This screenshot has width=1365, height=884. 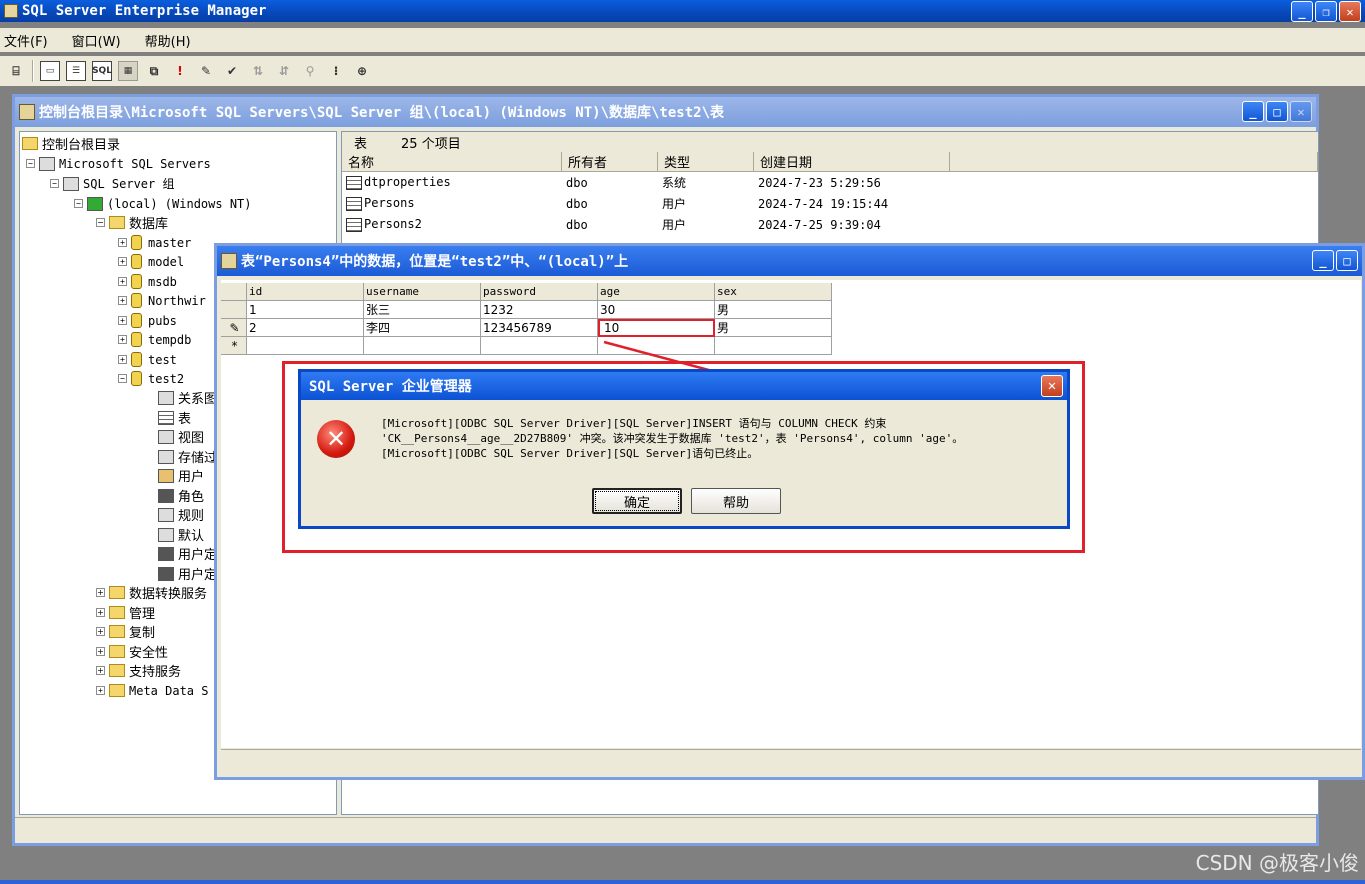 What do you see at coordinates (1277, 863) in the screenshot?
I see `watermark: CSDN @极客小俊` at bounding box center [1277, 863].